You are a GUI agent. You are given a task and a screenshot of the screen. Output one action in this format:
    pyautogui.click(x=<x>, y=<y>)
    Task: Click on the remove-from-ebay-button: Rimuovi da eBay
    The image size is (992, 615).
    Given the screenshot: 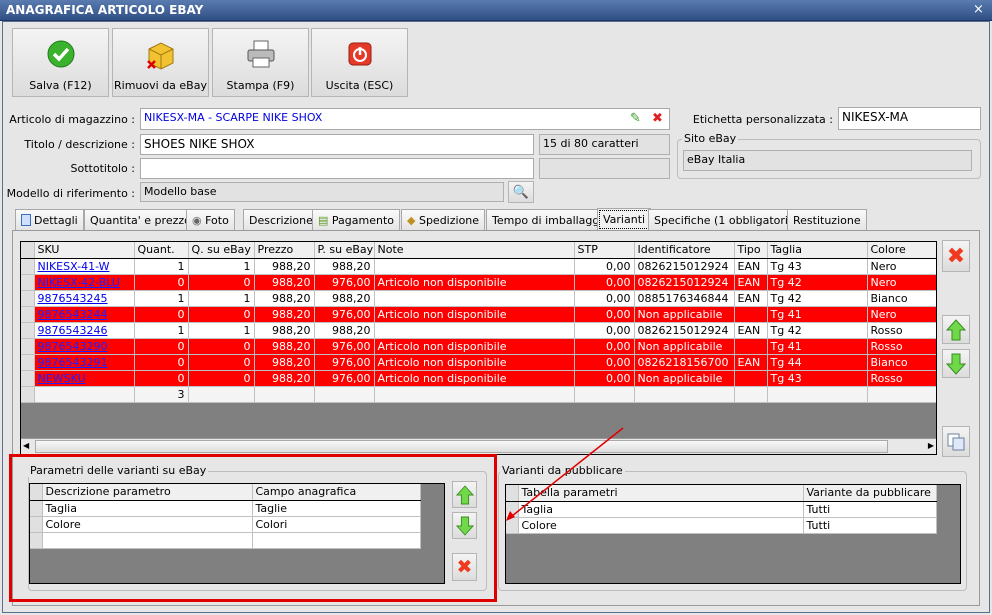 What is the action you would take?
    pyautogui.click(x=160, y=62)
    